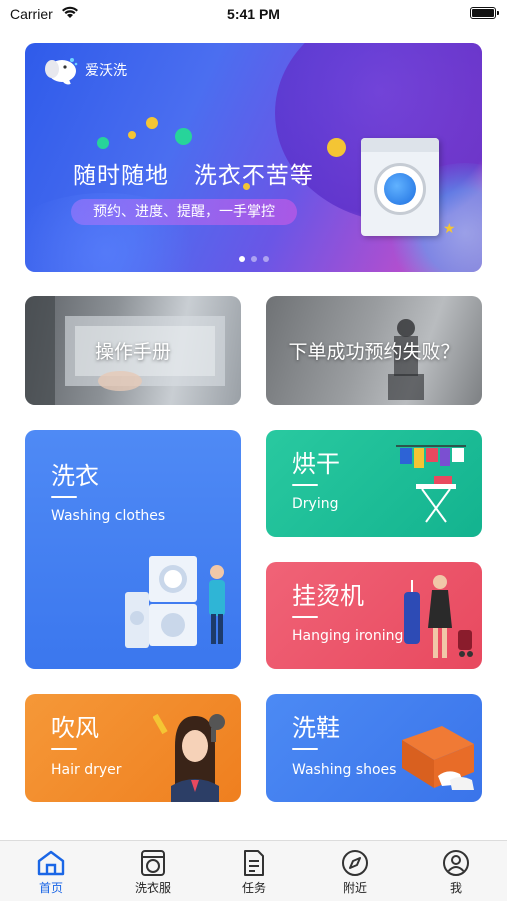 The height and width of the screenshot is (901, 507). I want to click on shoe-washing-subtitle: Washing shoes, so click(344, 770).